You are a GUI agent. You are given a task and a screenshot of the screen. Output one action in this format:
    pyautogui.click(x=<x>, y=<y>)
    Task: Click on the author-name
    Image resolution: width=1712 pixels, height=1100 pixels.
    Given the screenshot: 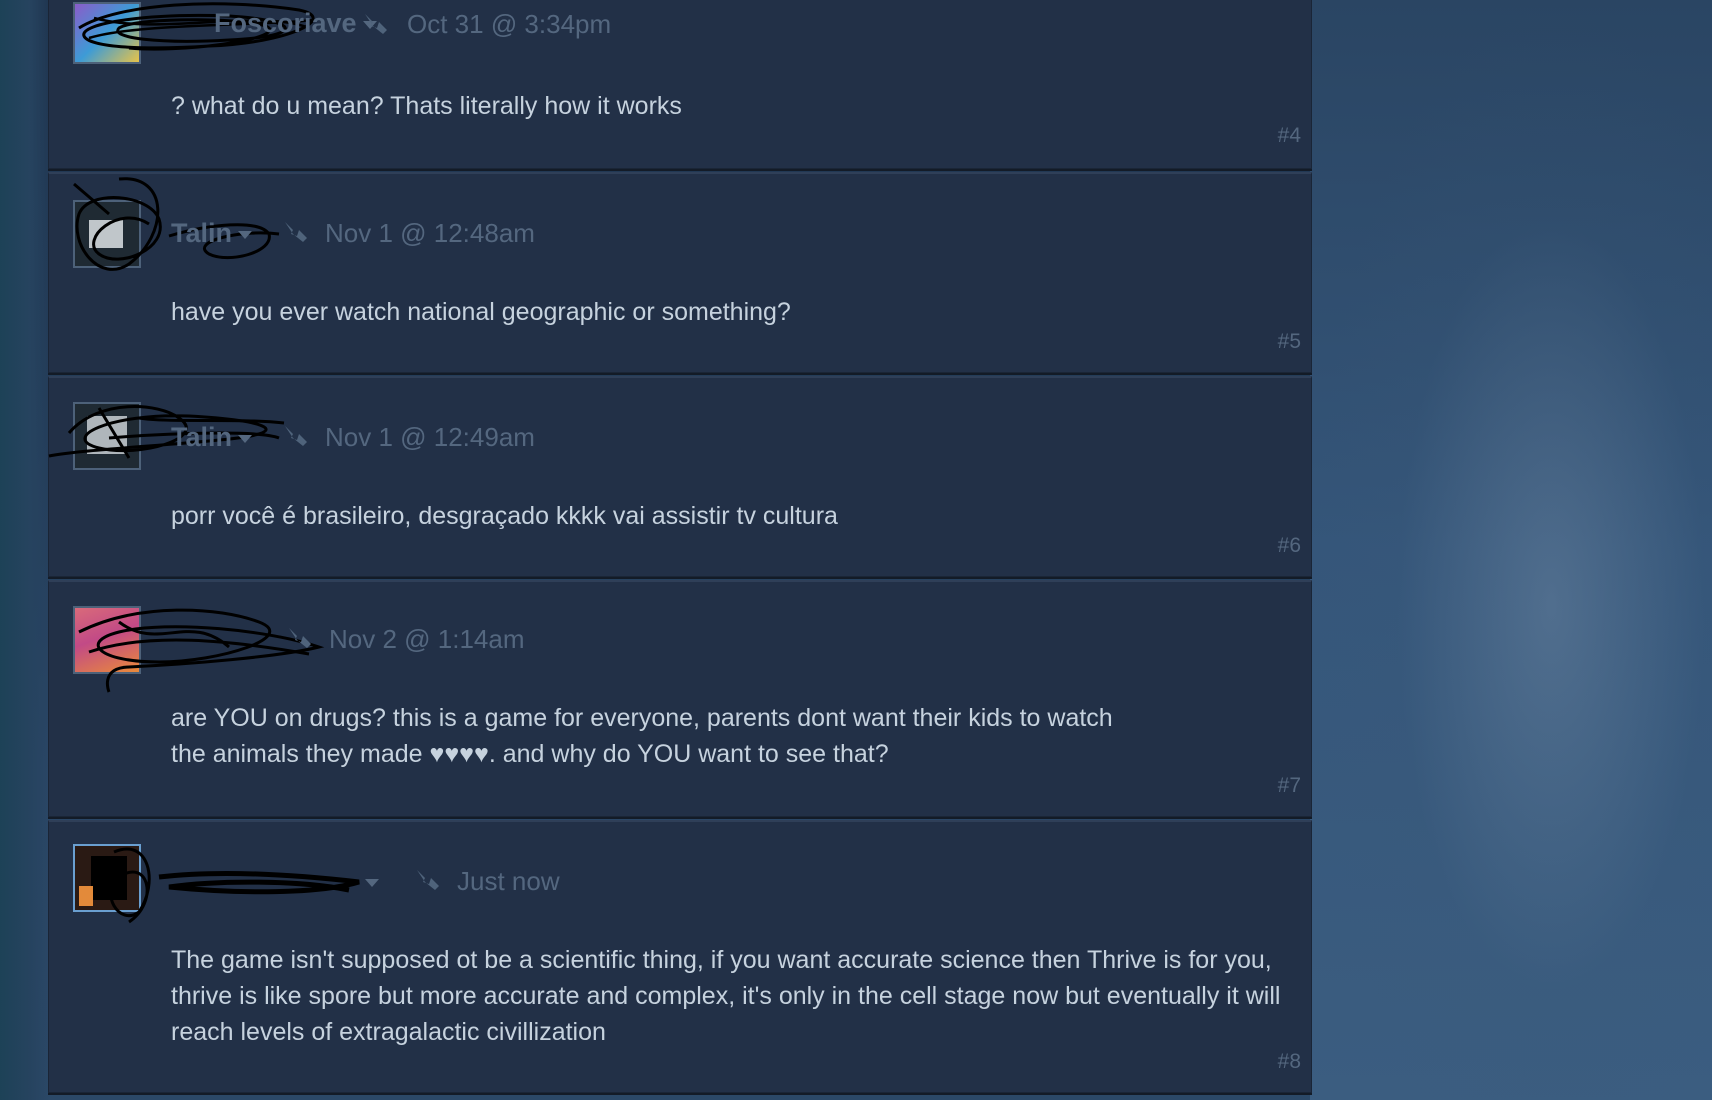 What is the action you would take?
    pyautogui.click(x=369, y=881)
    